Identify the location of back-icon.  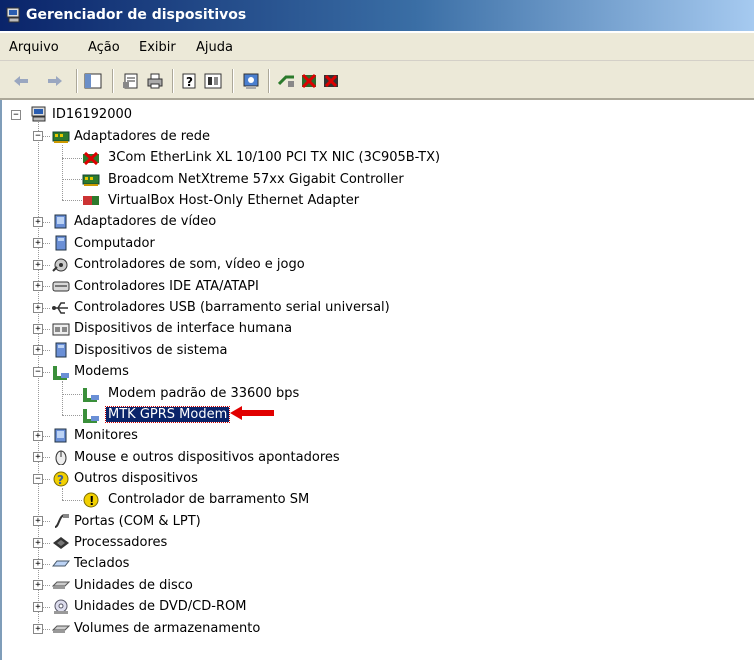
(21, 81).